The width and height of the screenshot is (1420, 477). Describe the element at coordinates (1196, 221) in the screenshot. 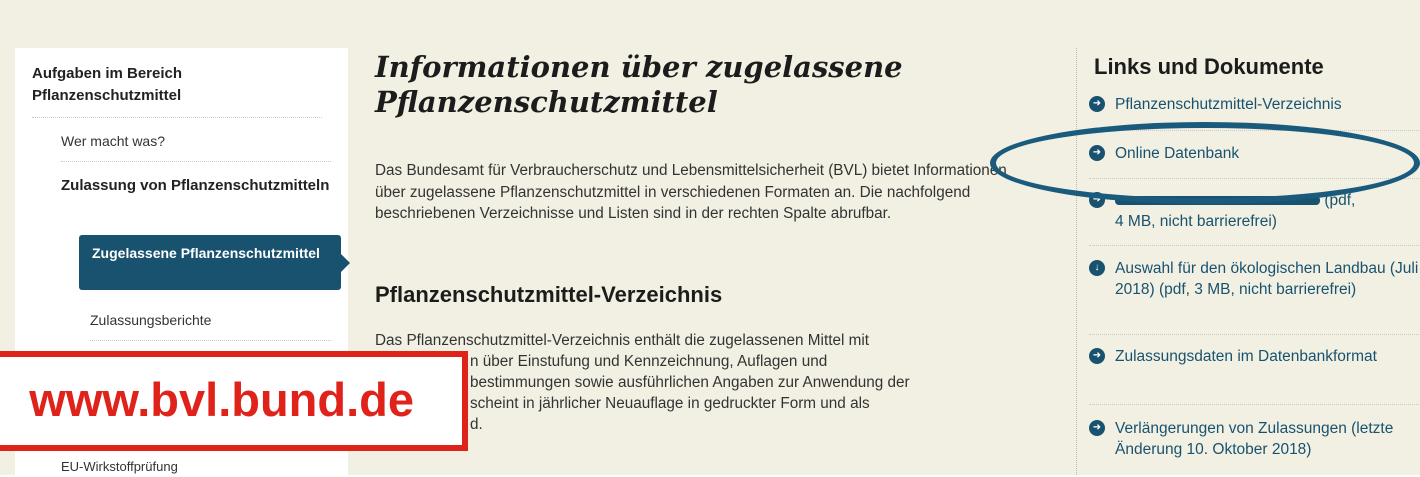

I see `link-label-line2: 4 MB, nicht barrierefrei)` at that location.